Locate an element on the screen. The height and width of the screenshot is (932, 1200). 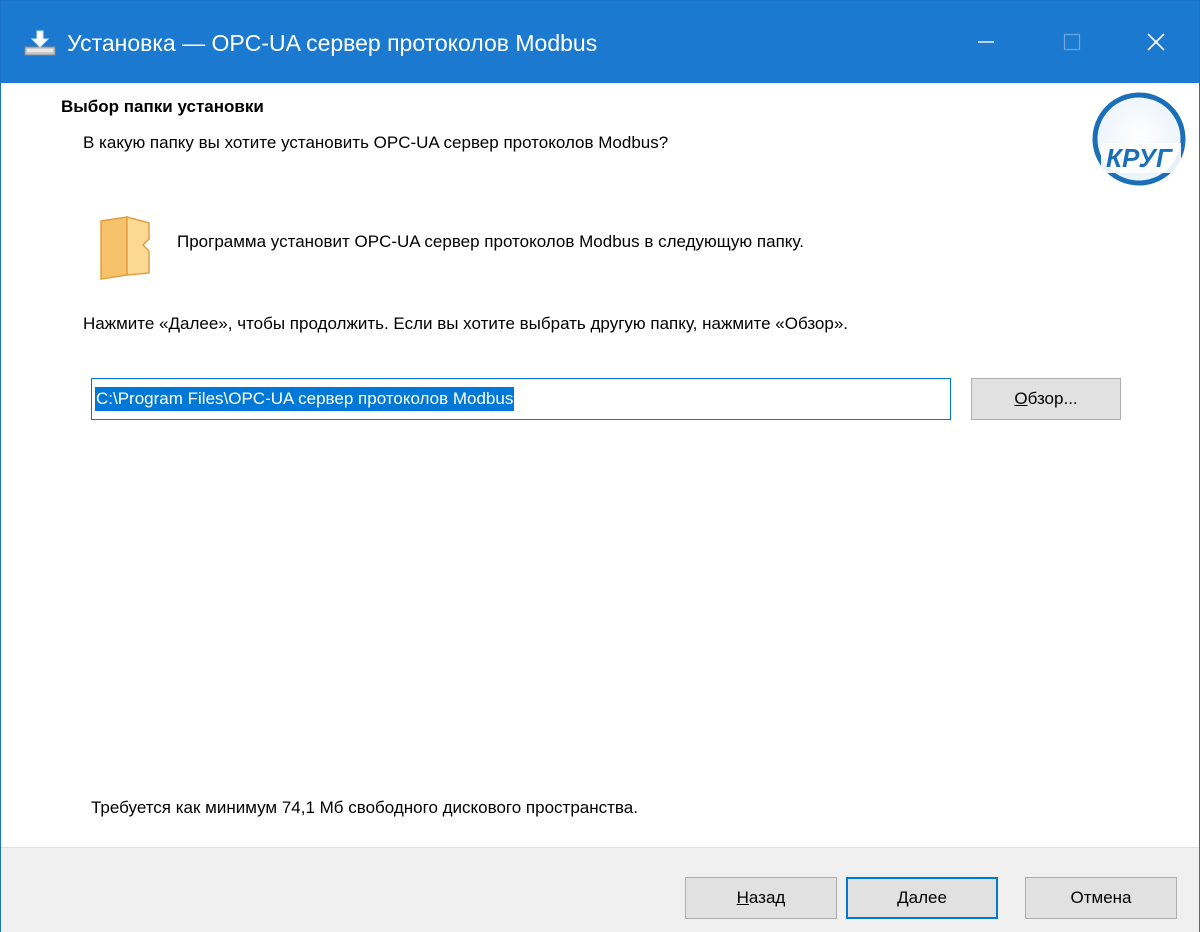
back-button: Назад is located at coordinates (761, 898).